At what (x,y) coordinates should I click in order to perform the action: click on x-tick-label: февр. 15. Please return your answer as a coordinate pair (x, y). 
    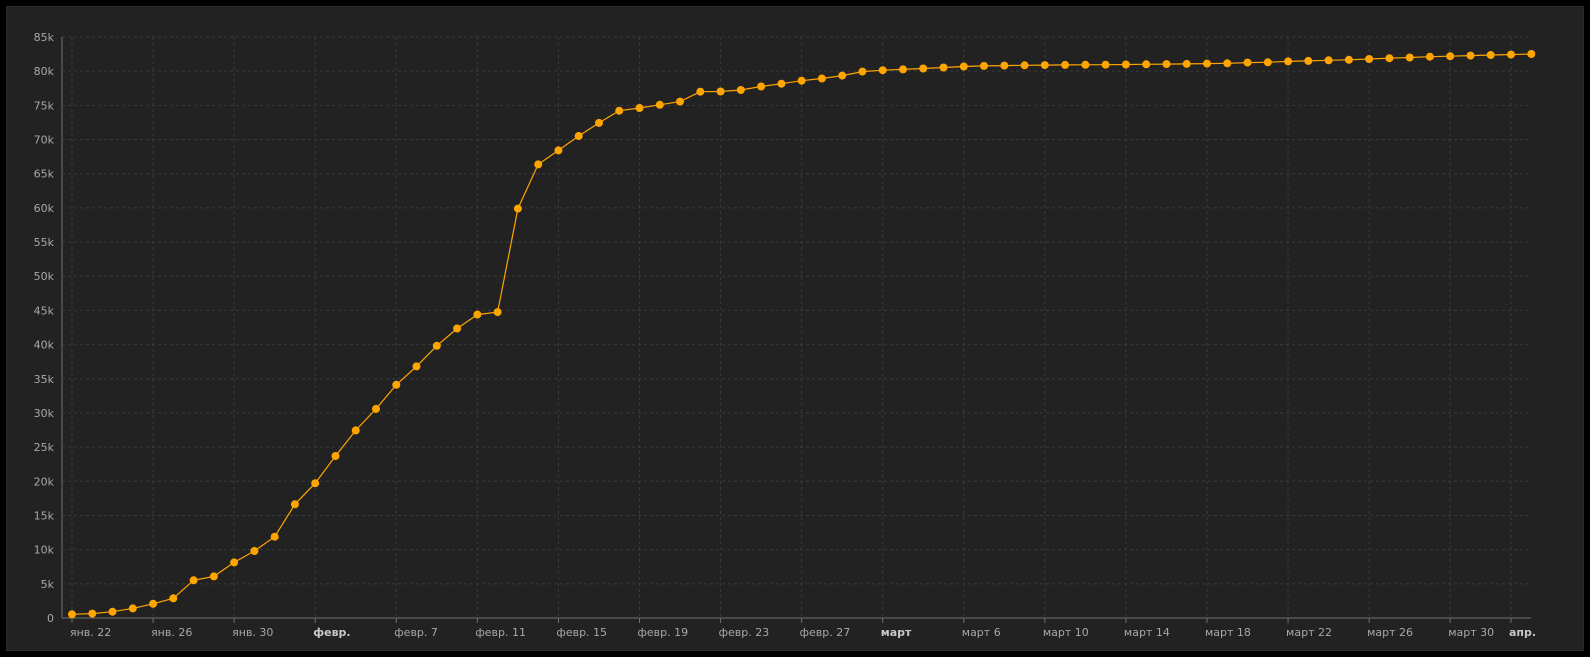
    Looking at the image, I should click on (581, 632).